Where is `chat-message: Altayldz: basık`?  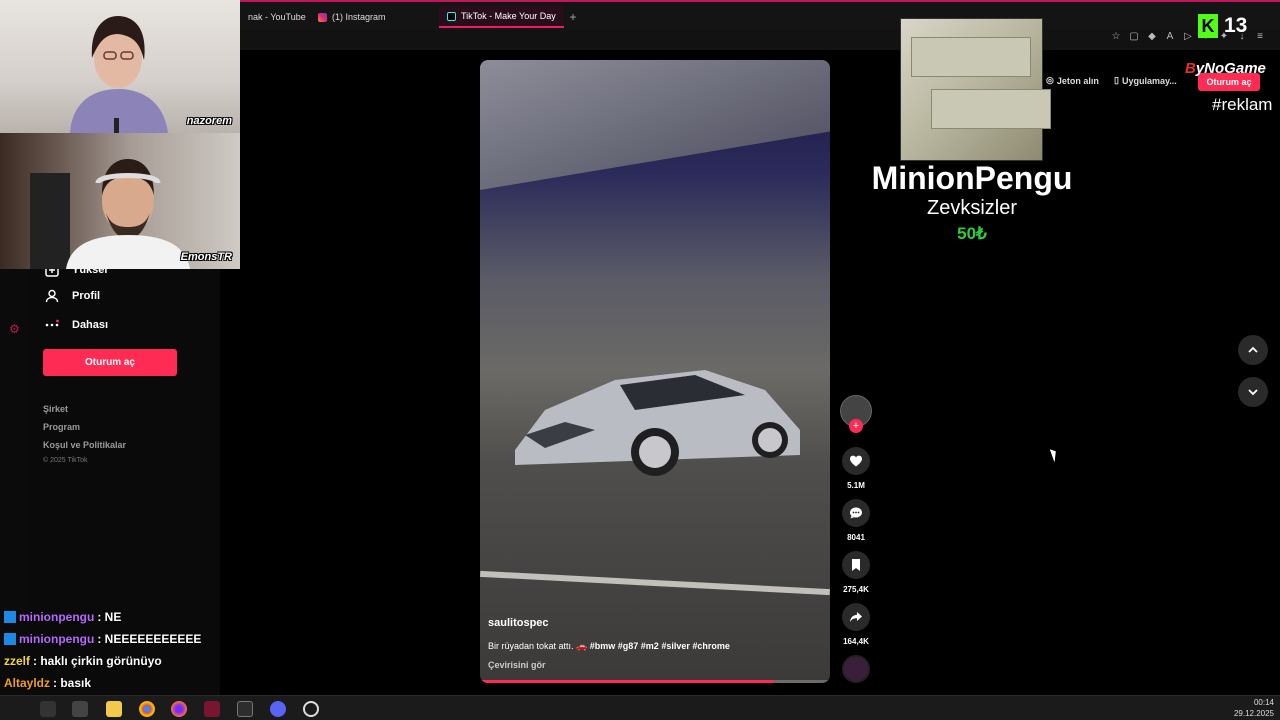
chat-message: Altayldz: basık is located at coordinates (47, 683).